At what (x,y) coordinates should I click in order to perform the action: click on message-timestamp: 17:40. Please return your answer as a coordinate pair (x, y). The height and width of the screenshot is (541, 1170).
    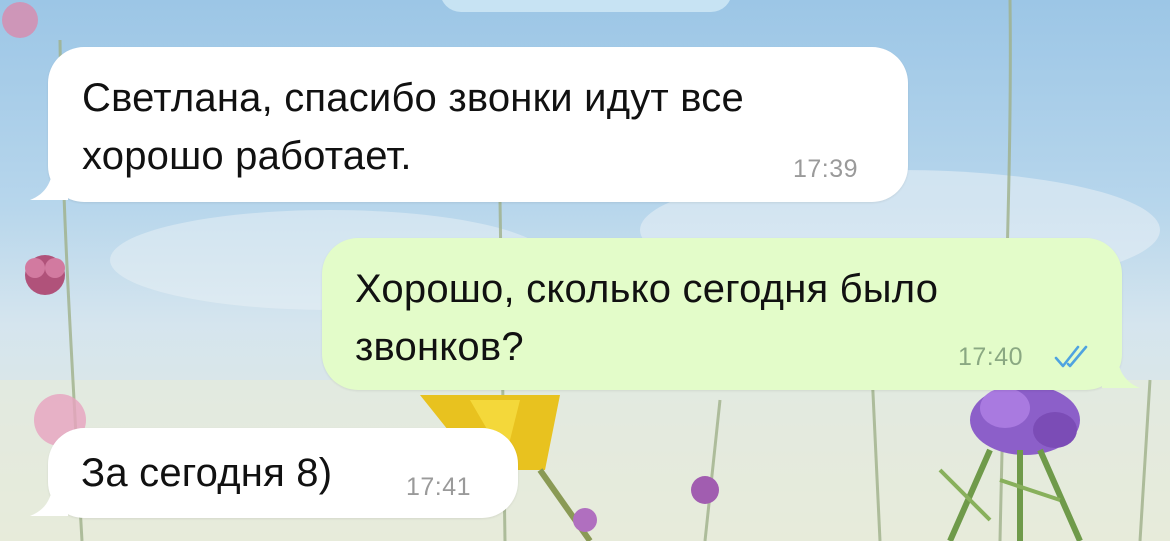
    Looking at the image, I should click on (991, 357).